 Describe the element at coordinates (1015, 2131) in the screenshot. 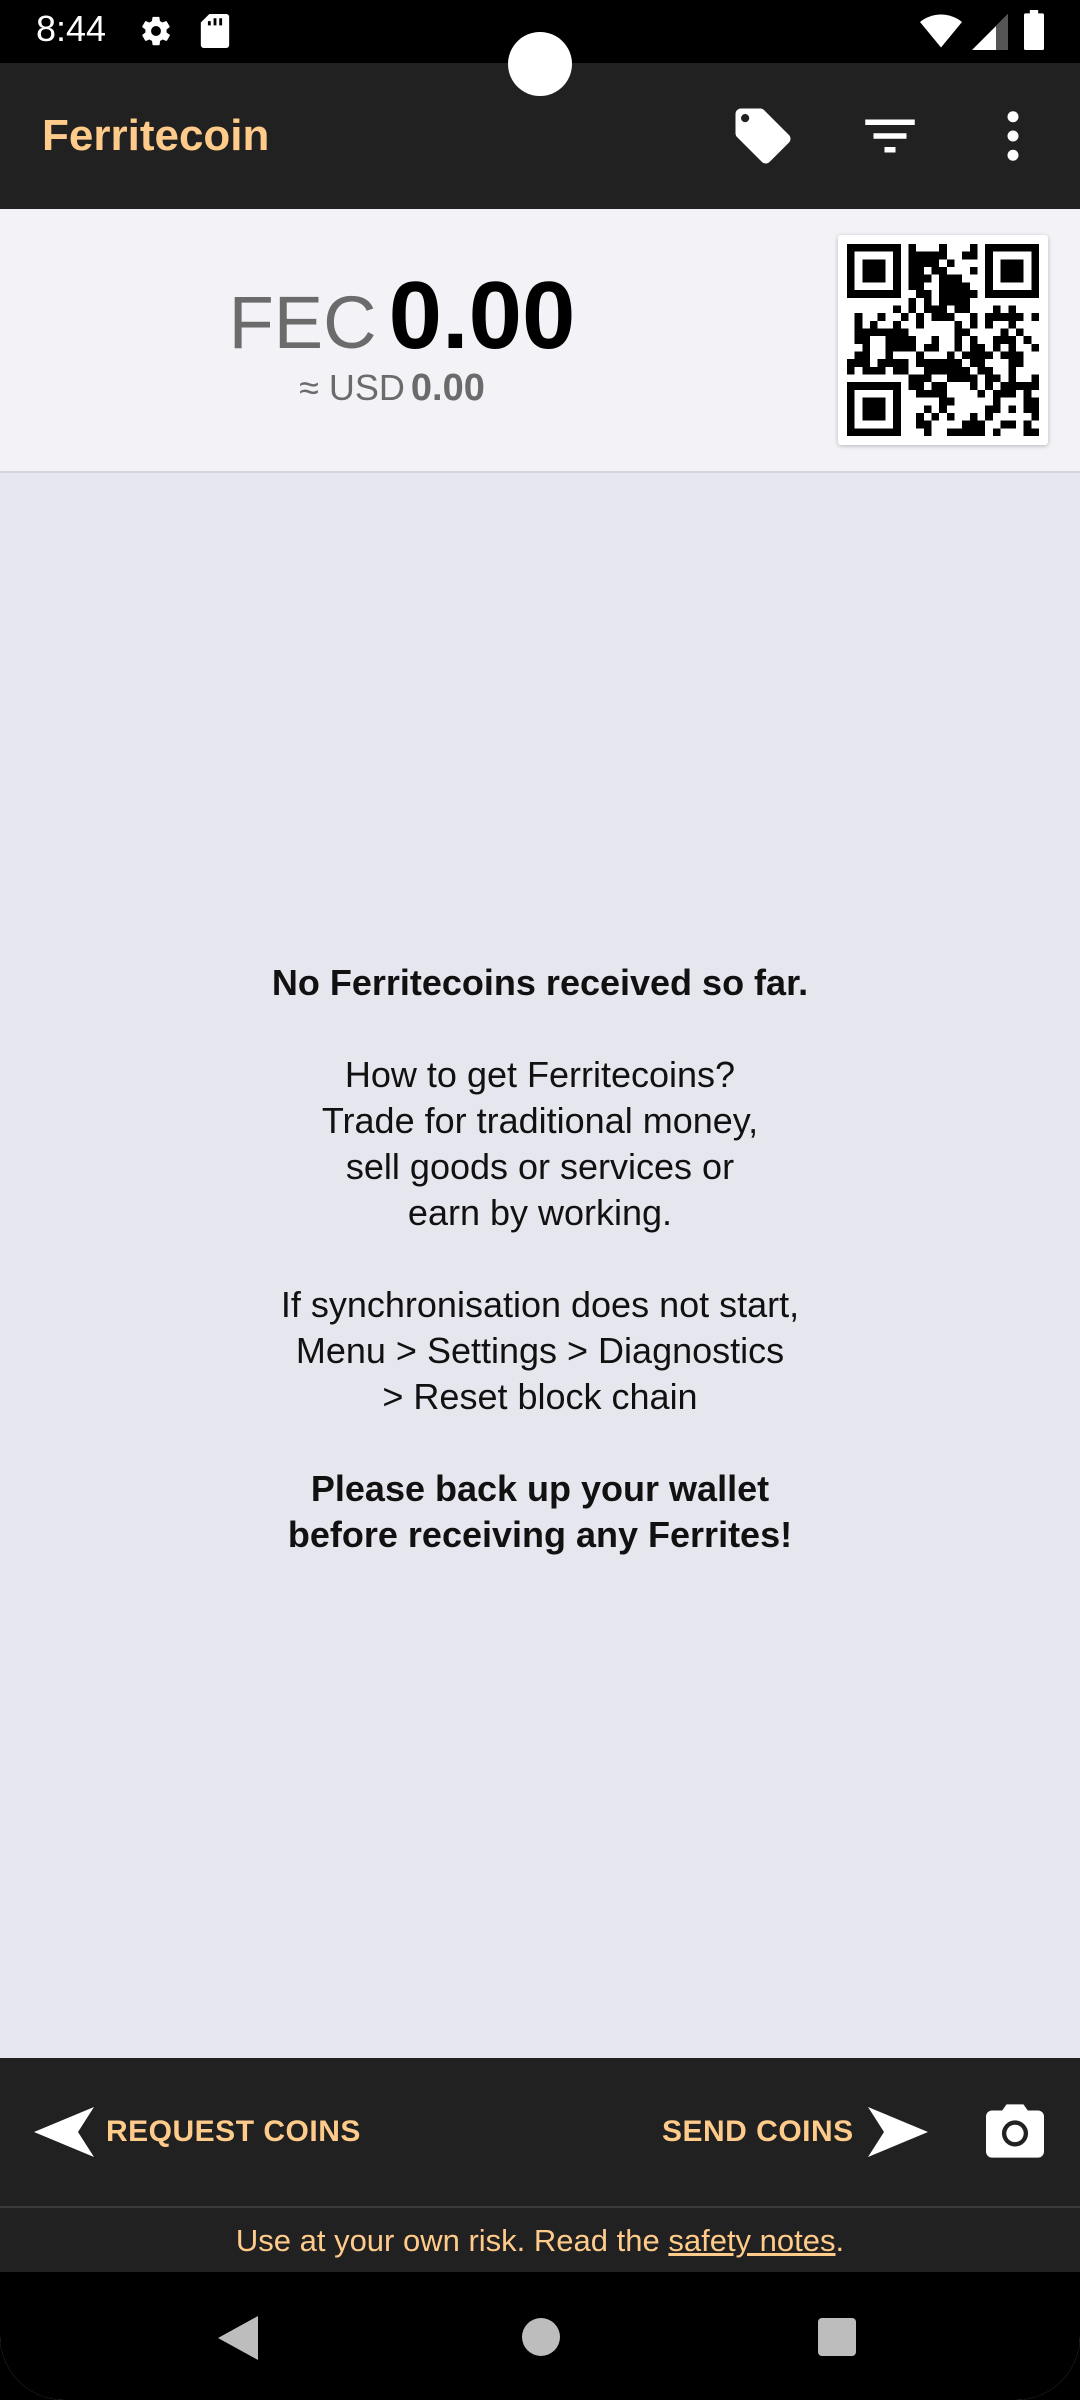

I see `camera-icon` at that location.